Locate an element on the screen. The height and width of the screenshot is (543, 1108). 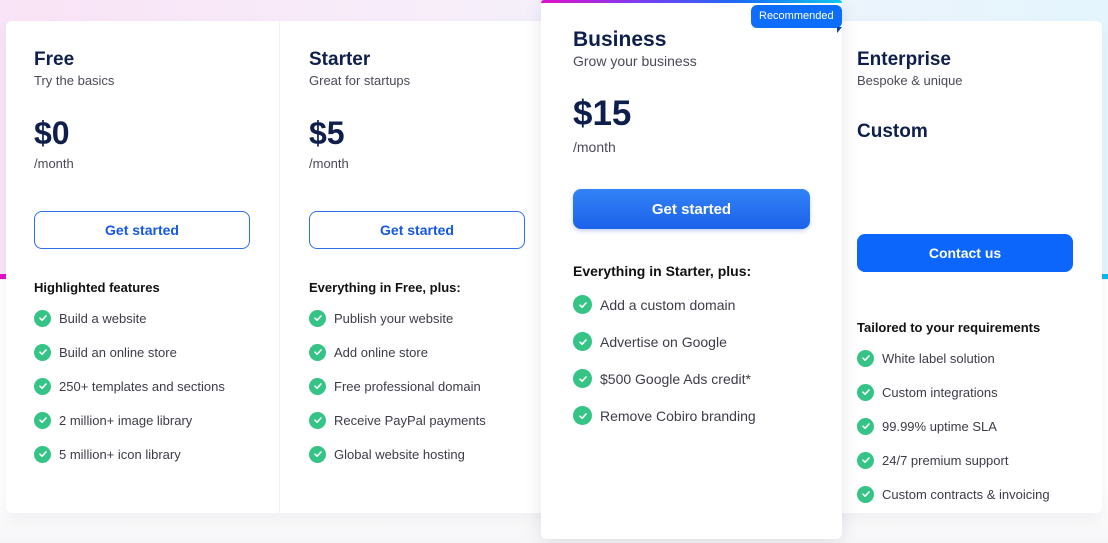
feature-item: Receive PayPal payments is located at coordinates (417, 420).